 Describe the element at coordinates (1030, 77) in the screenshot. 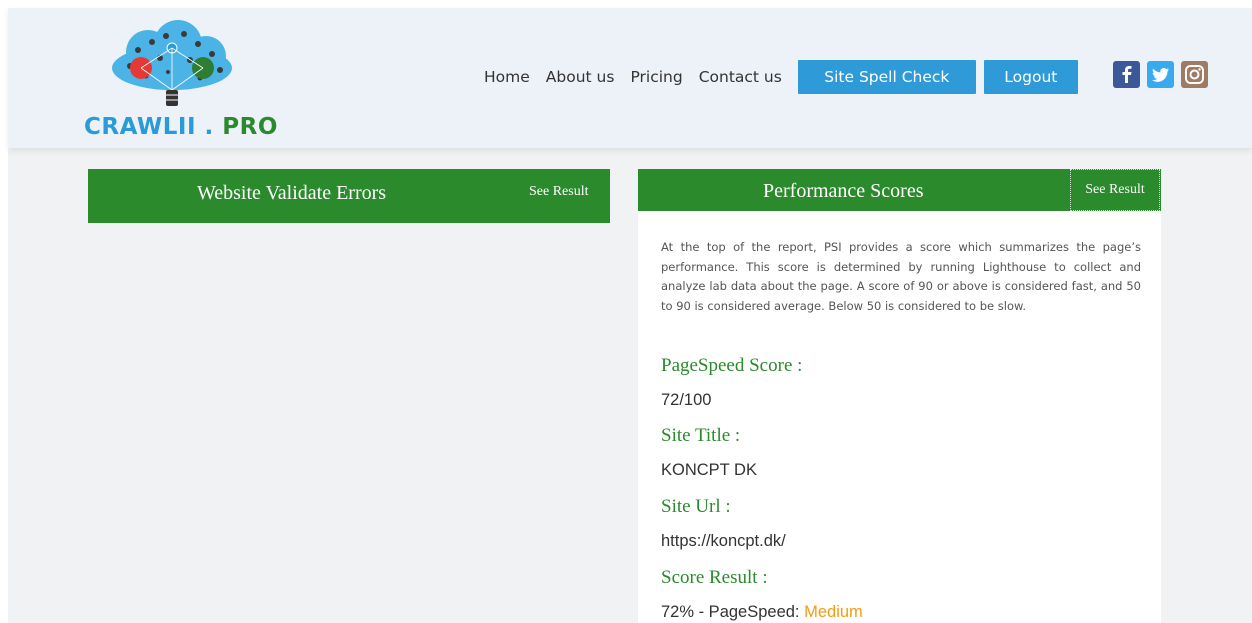

I see `logout-button: Logout` at that location.